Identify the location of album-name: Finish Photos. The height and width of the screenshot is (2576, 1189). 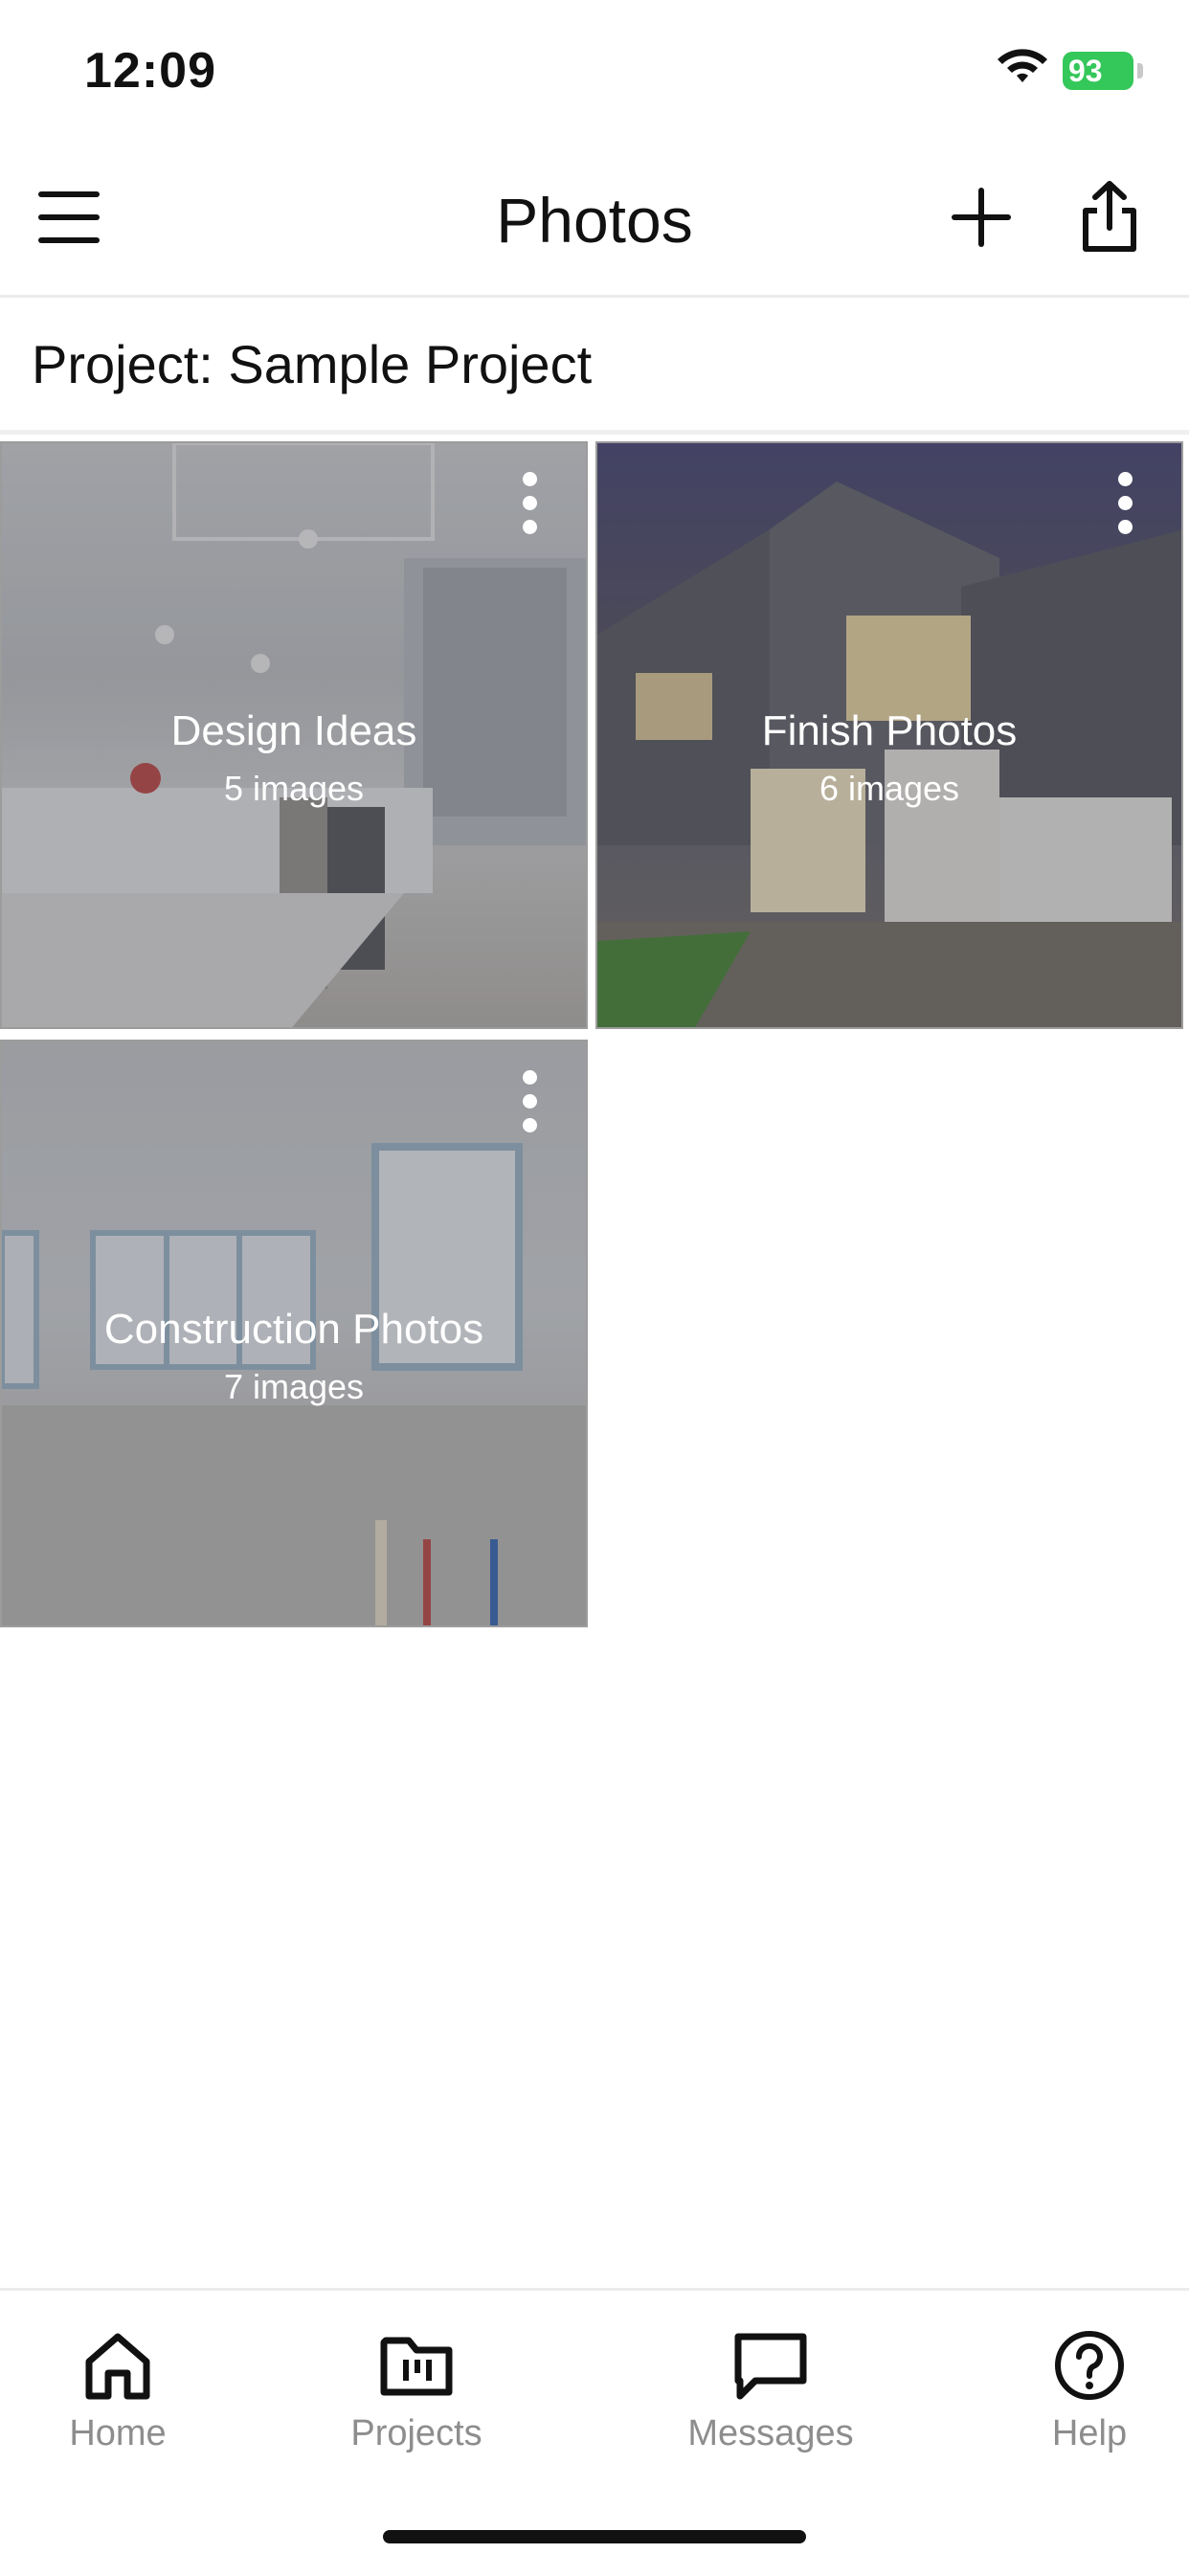
(889, 731).